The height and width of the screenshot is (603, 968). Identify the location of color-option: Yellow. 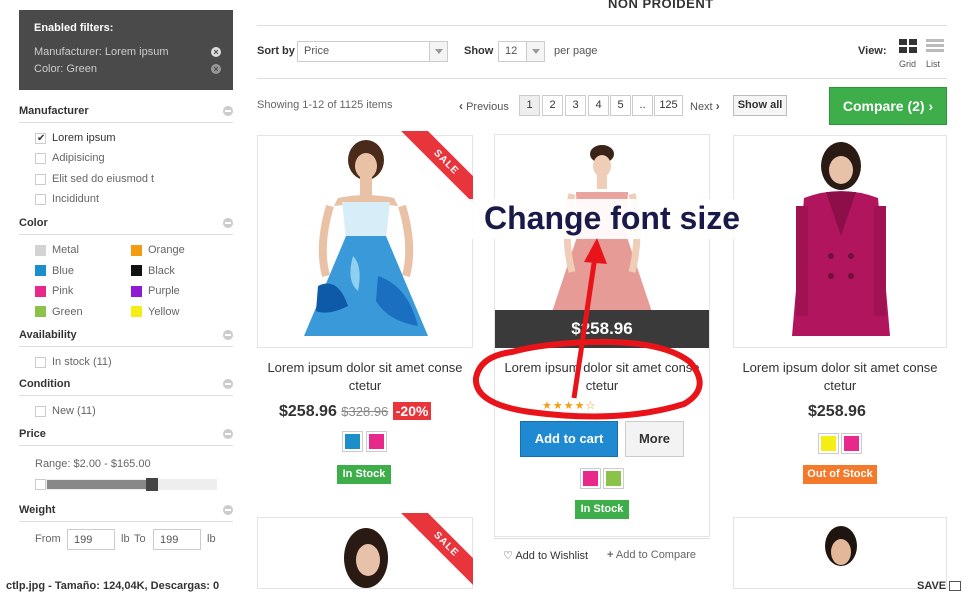
(155, 313).